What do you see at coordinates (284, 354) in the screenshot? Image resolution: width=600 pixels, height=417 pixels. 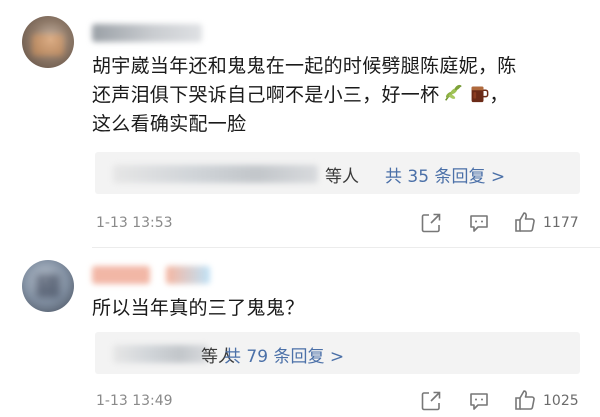 I see `reply-count-link: 共 79 条回复 >` at bounding box center [284, 354].